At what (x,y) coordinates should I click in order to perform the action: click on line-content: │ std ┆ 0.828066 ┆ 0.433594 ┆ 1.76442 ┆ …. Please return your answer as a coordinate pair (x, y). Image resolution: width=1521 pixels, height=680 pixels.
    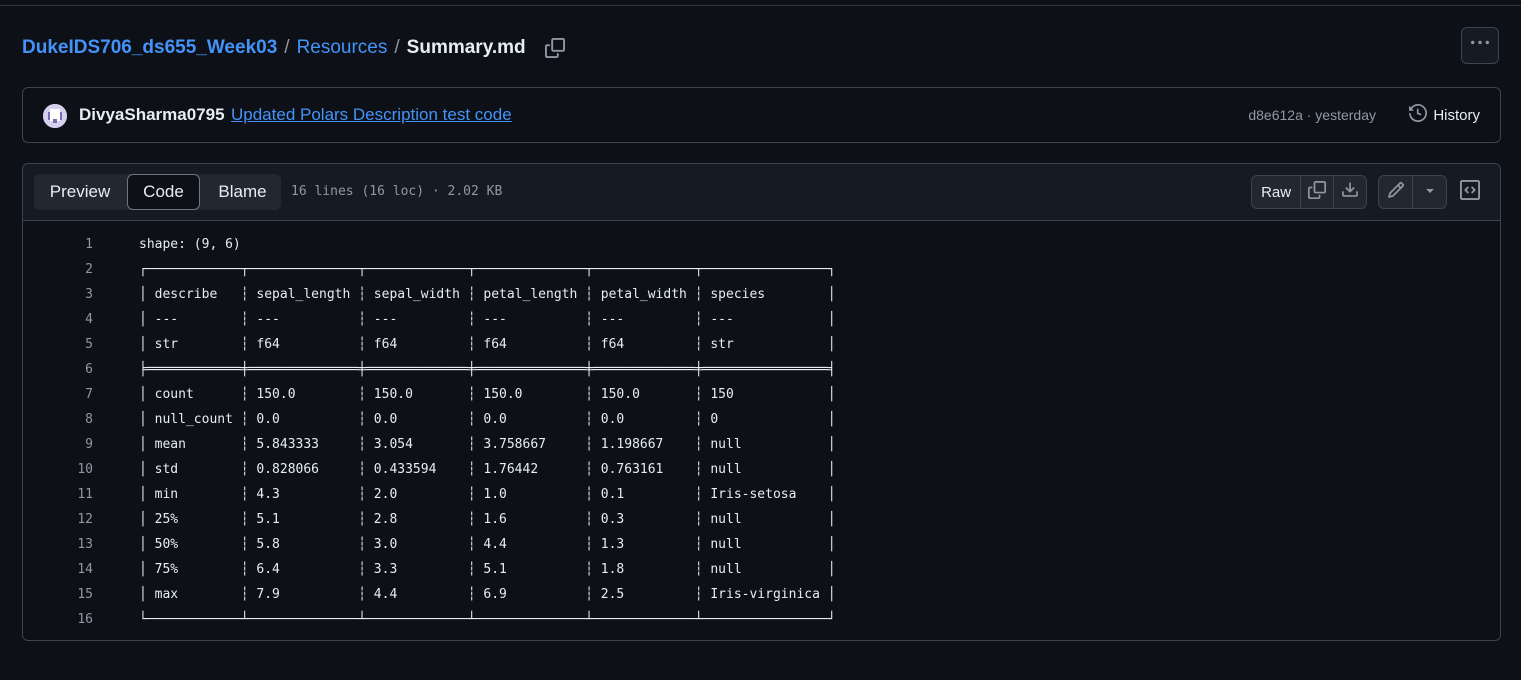
    Looking at the image, I should click on (487, 469).